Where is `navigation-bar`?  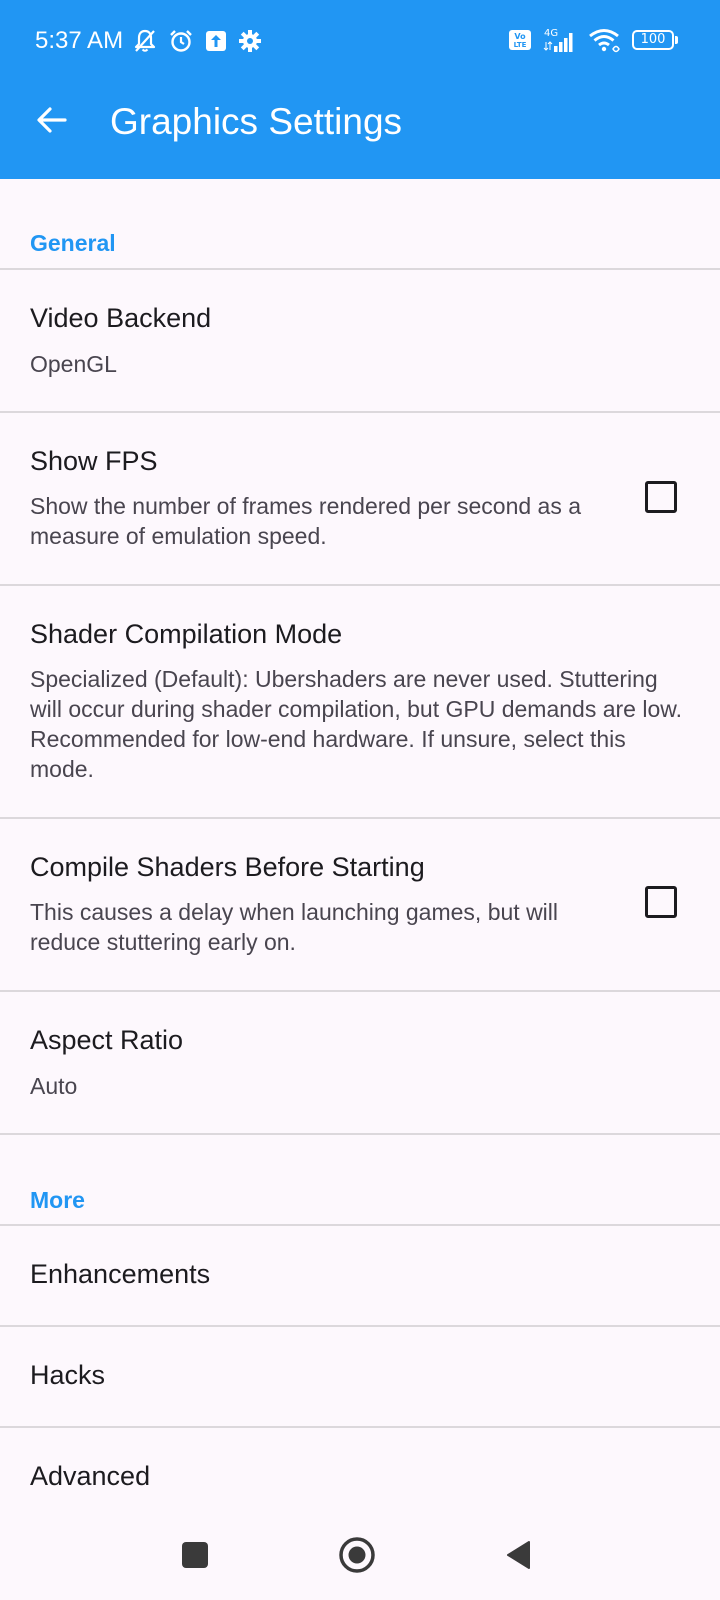
navigation-bar is located at coordinates (360, 1555).